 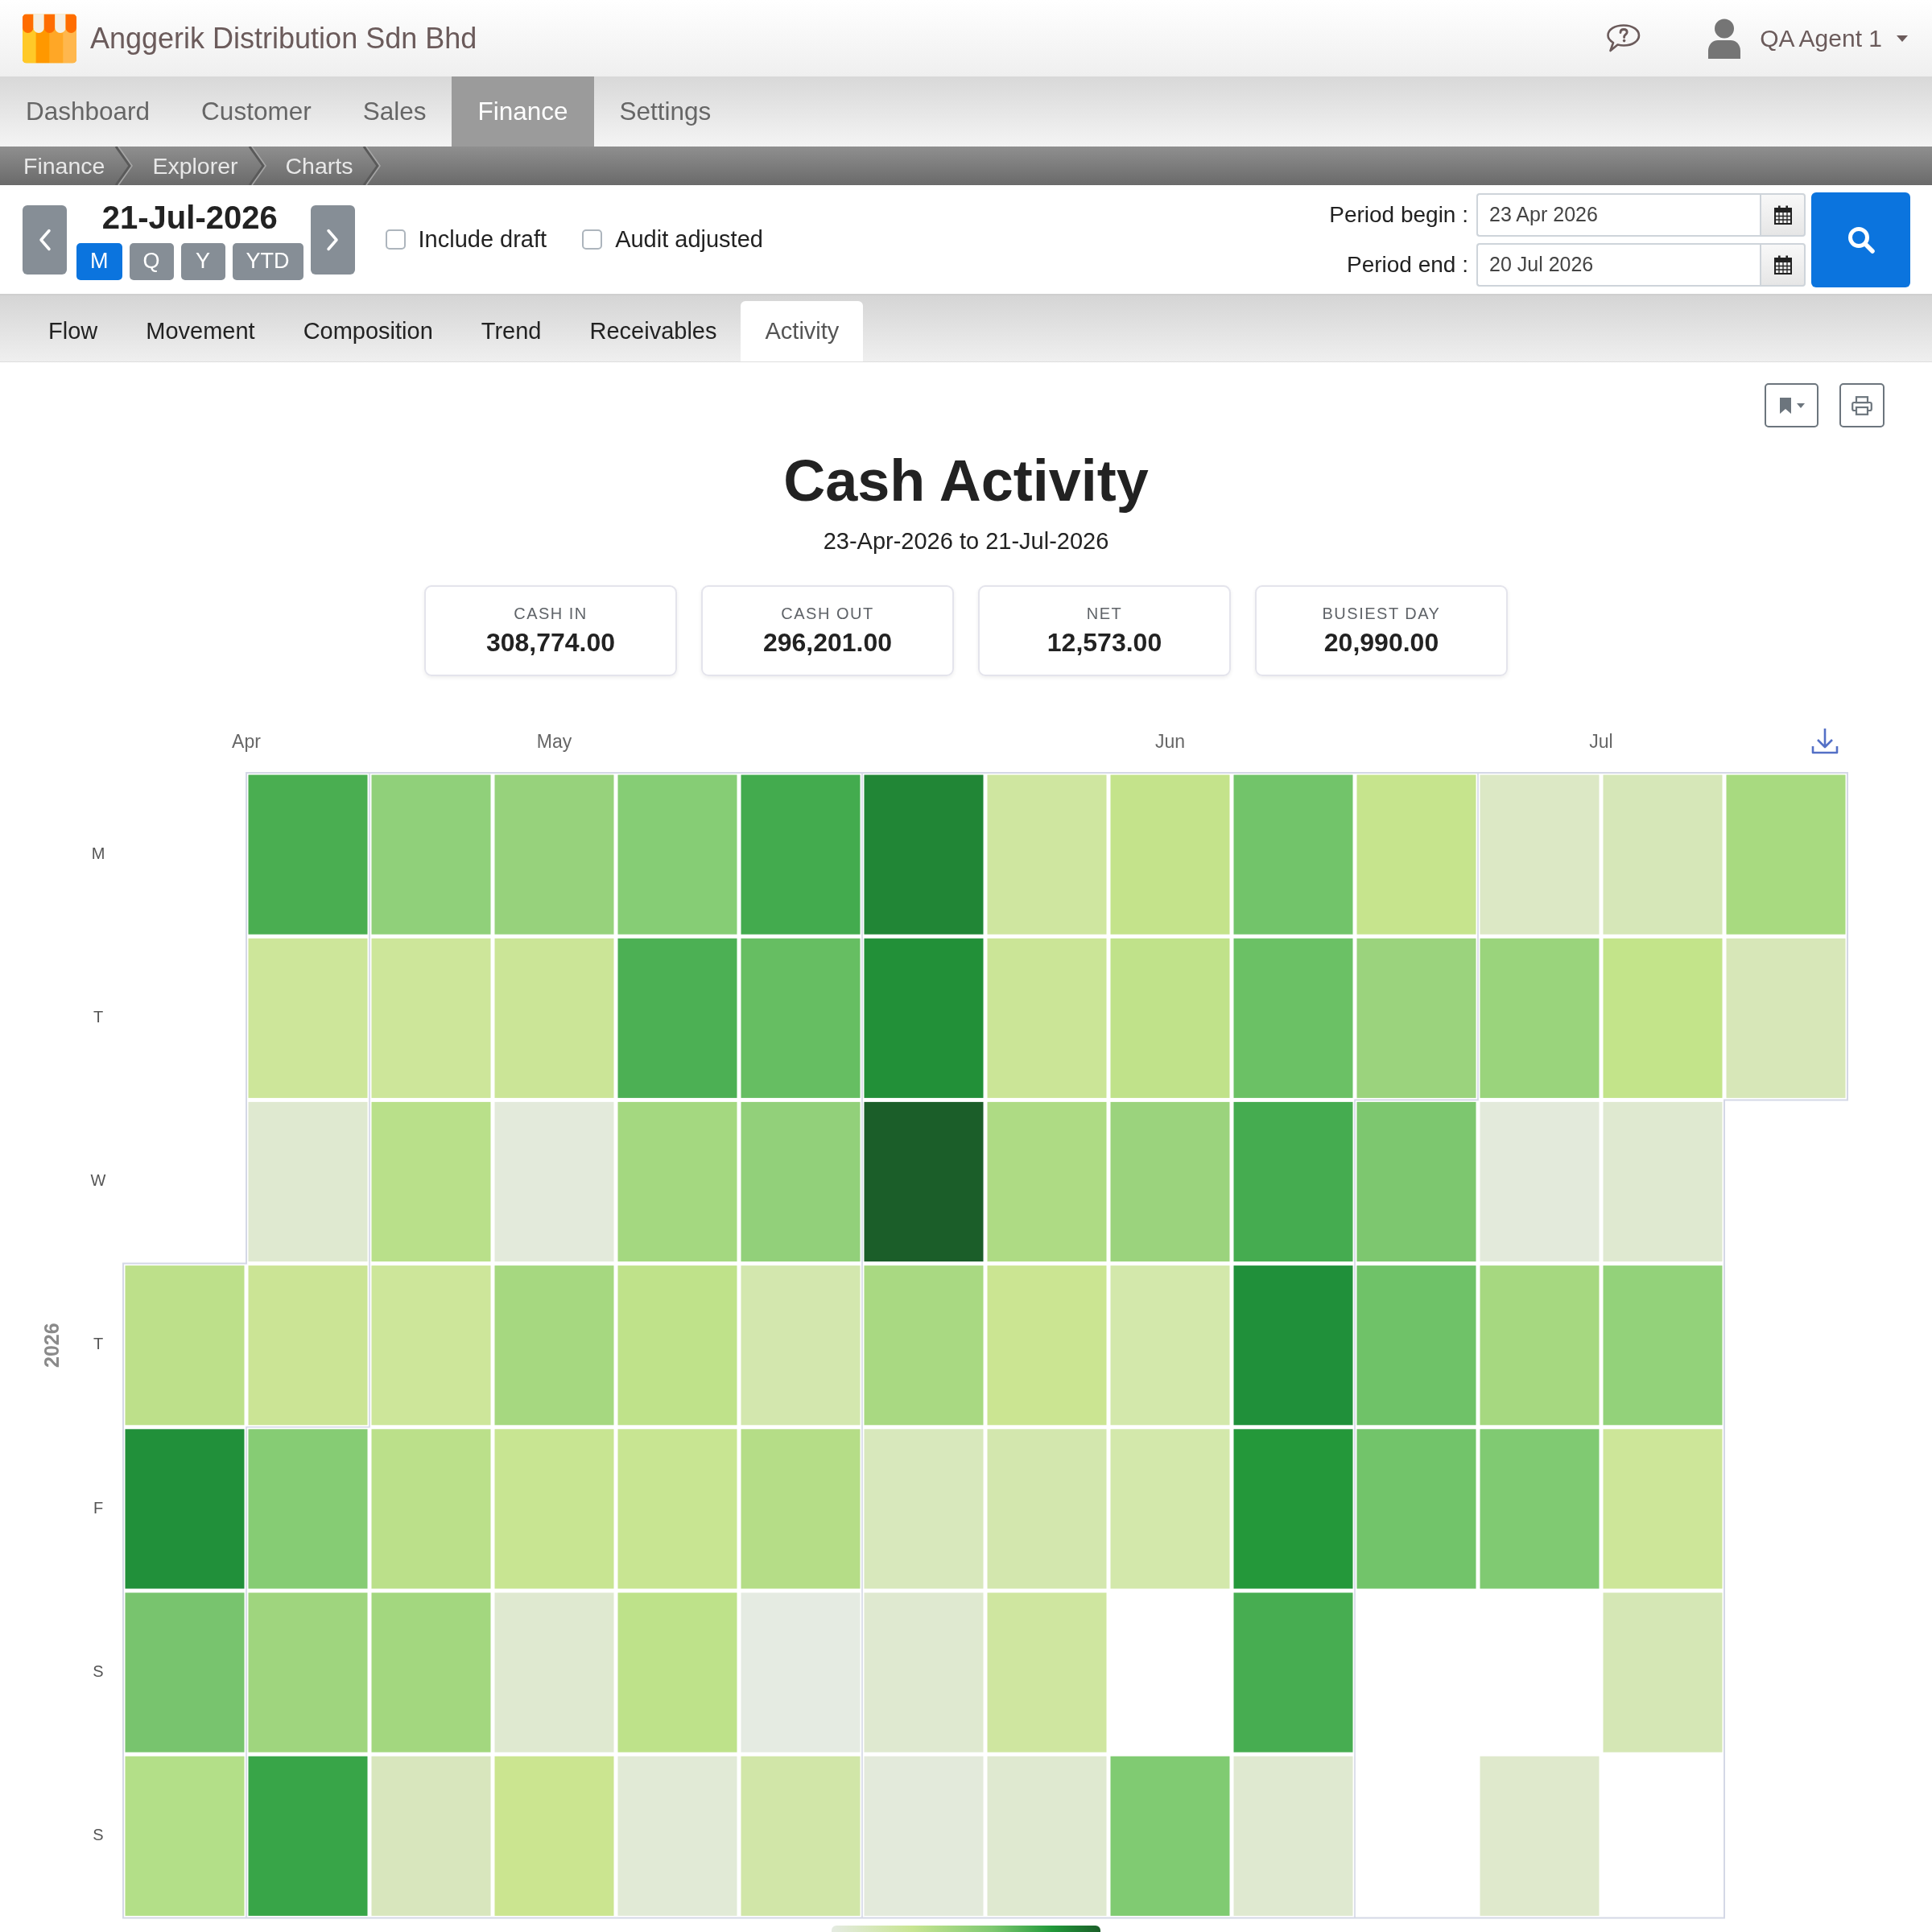 I want to click on weekday-label: F, so click(x=98, y=1507).